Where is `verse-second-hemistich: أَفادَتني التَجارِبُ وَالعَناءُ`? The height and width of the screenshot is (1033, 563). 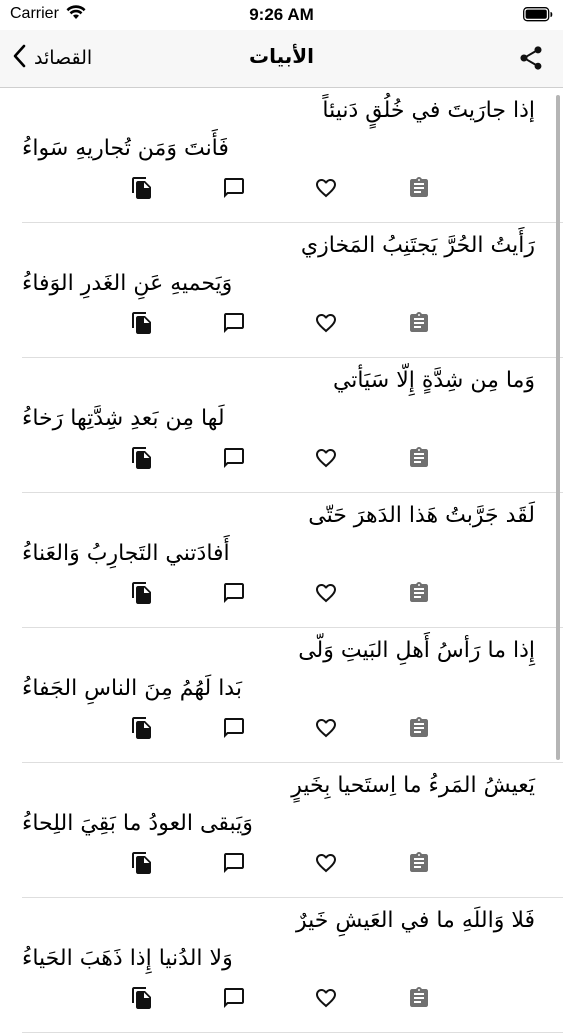
verse-second-hemistich: أَفادَتني التَجارِبُ وَالعَناءُ is located at coordinates (126, 553).